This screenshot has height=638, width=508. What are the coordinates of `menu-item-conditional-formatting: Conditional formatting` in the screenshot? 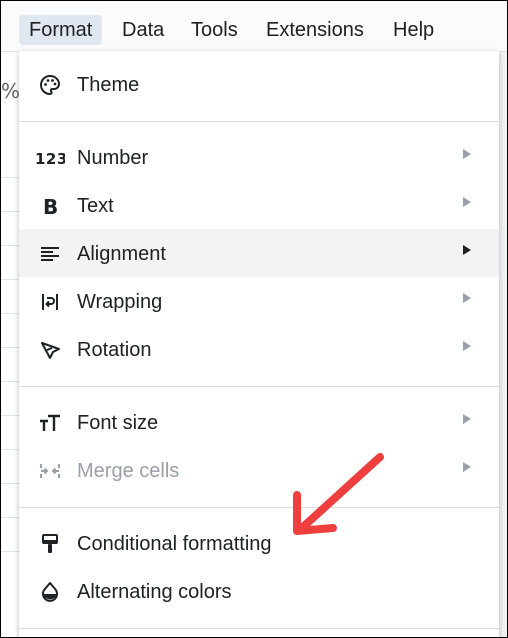 It's located at (259, 543).